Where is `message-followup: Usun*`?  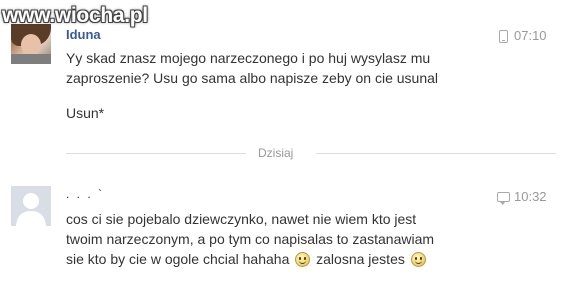 message-followup: Usun* is located at coordinates (85, 113).